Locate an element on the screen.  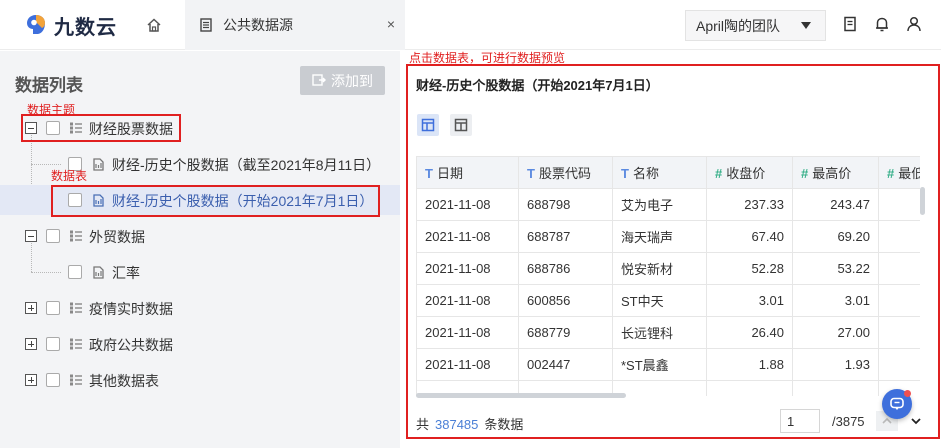
annotation-table-box is located at coordinates (215, 201).